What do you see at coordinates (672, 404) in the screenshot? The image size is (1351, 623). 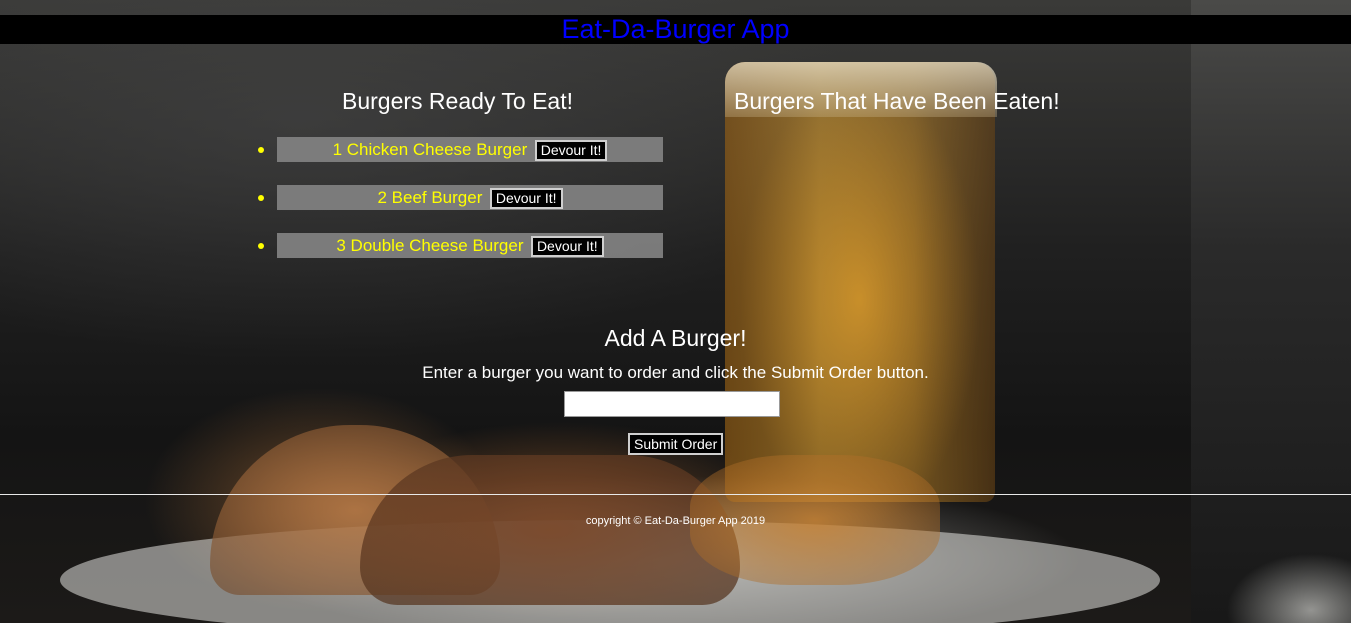 I see `burger-name-input` at bounding box center [672, 404].